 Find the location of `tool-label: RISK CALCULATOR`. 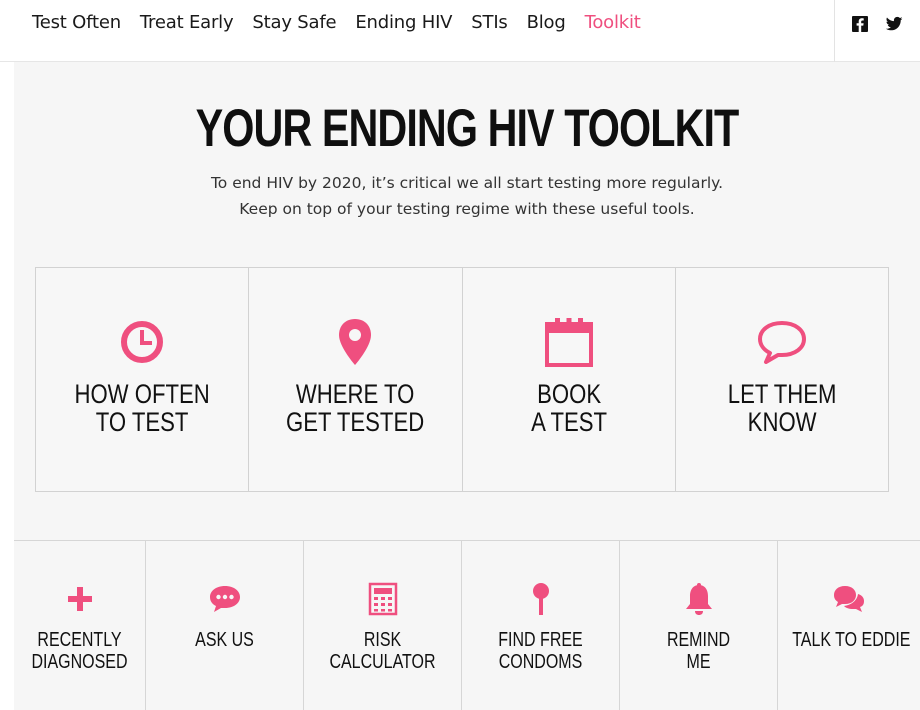

tool-label: RISK CALCULATOR is located at coordinates (383, 651).